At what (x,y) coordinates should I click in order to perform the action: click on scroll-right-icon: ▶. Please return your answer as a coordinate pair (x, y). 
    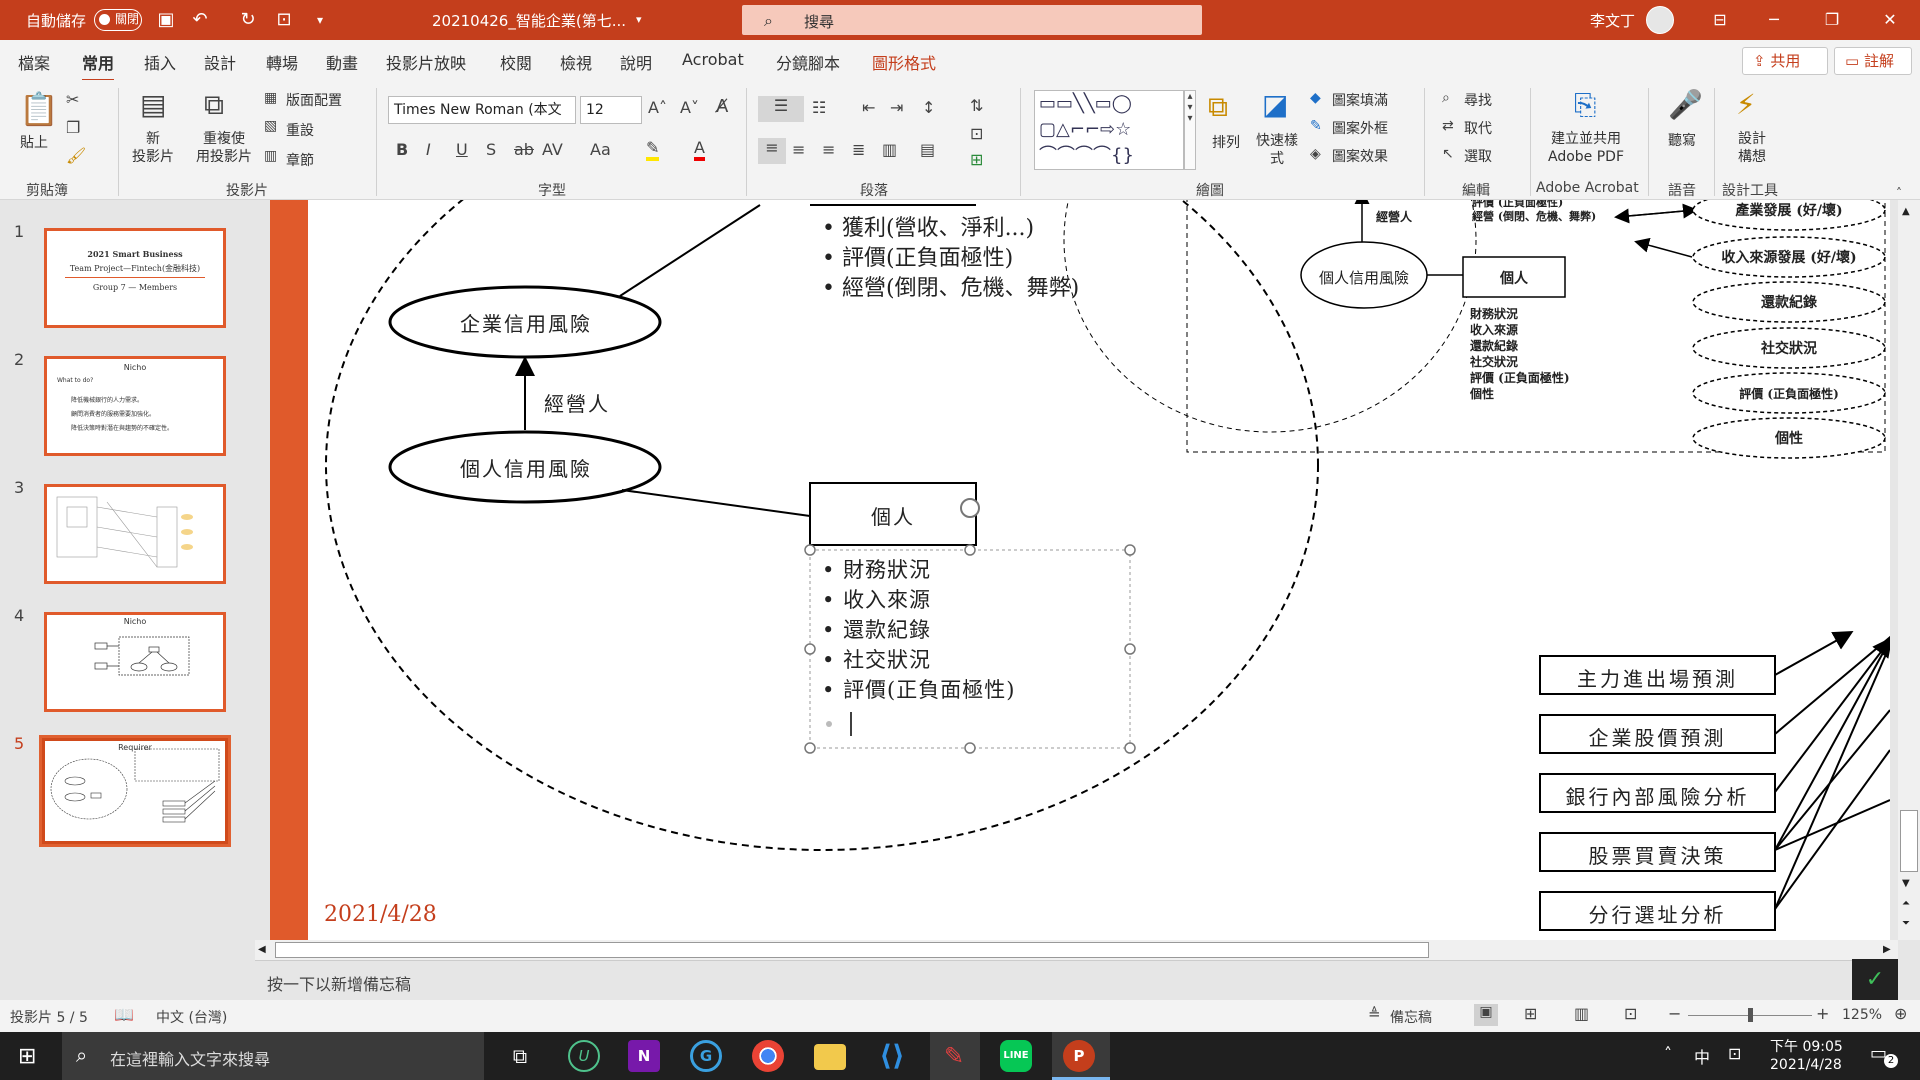
    Looking at the image, I should click on (1887, 949).